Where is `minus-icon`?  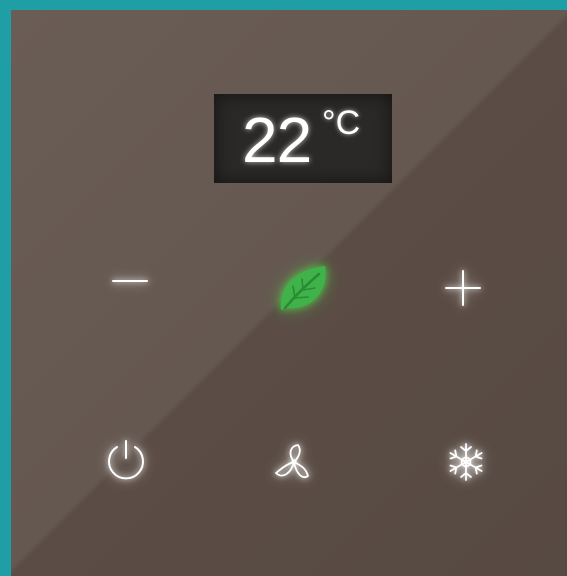 minus-icon is located at coordinates (130, 281).